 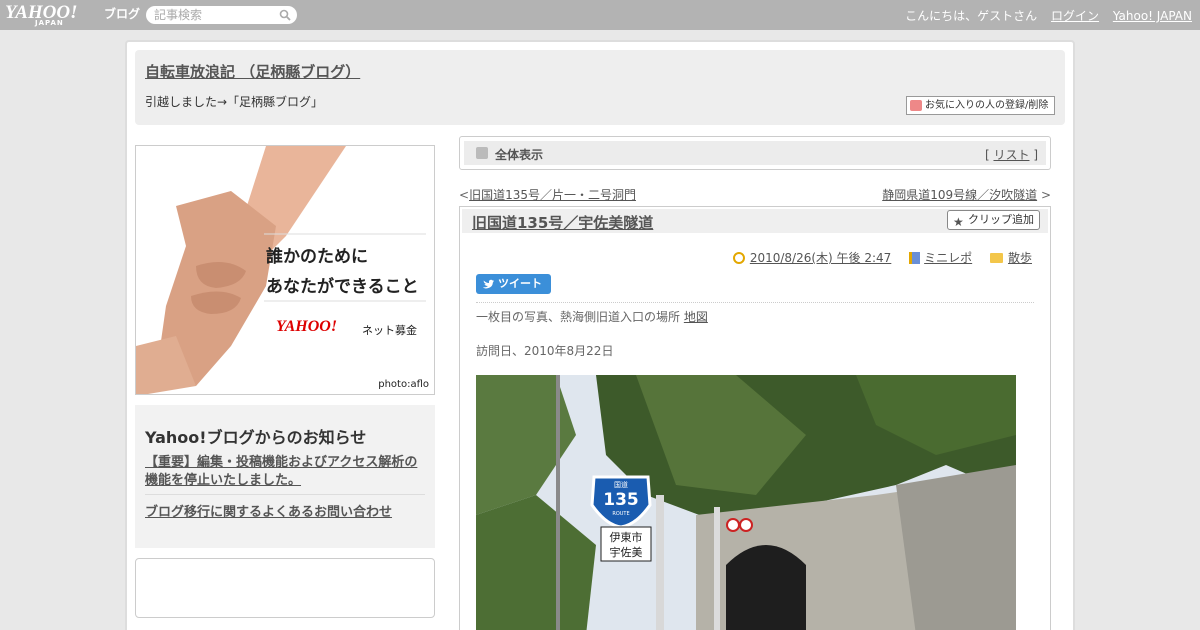 I want to click on list-view-link: リスト, so click(x=1011, y=155).